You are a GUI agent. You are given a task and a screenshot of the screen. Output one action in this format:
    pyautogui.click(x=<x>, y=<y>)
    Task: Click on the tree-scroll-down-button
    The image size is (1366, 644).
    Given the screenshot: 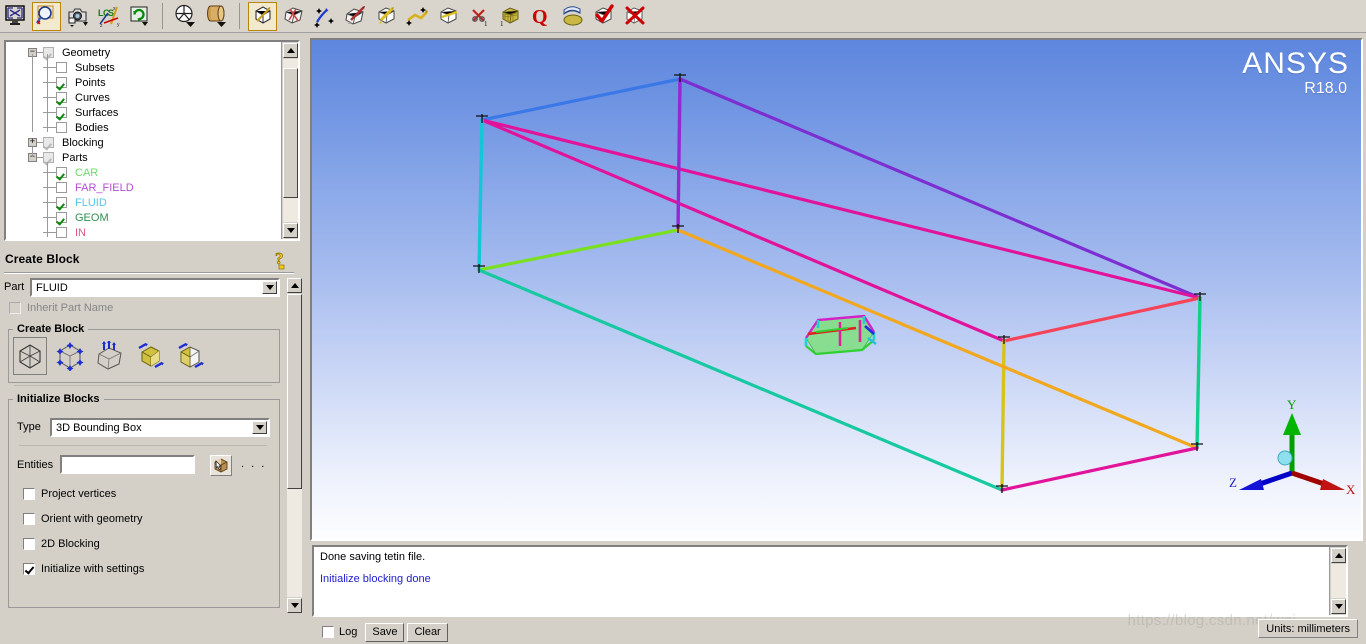 What is the action you would take?
    pyautogui.click(x=290, y=230)
    